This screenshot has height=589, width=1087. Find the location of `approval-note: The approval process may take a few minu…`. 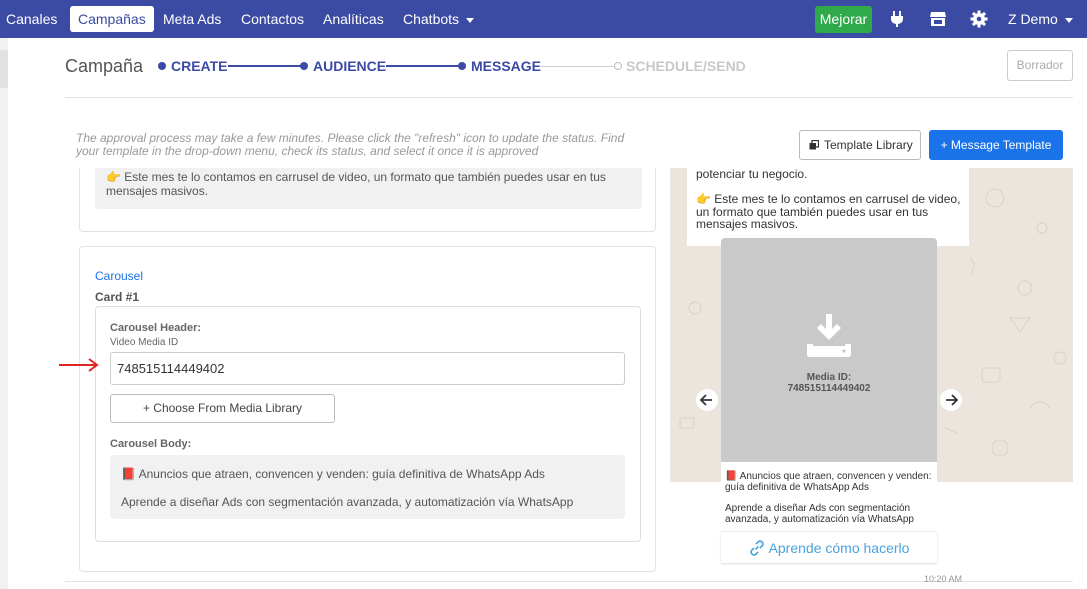

approval-note: The approval process may take a few minu… is located at coordinates (350, 144).